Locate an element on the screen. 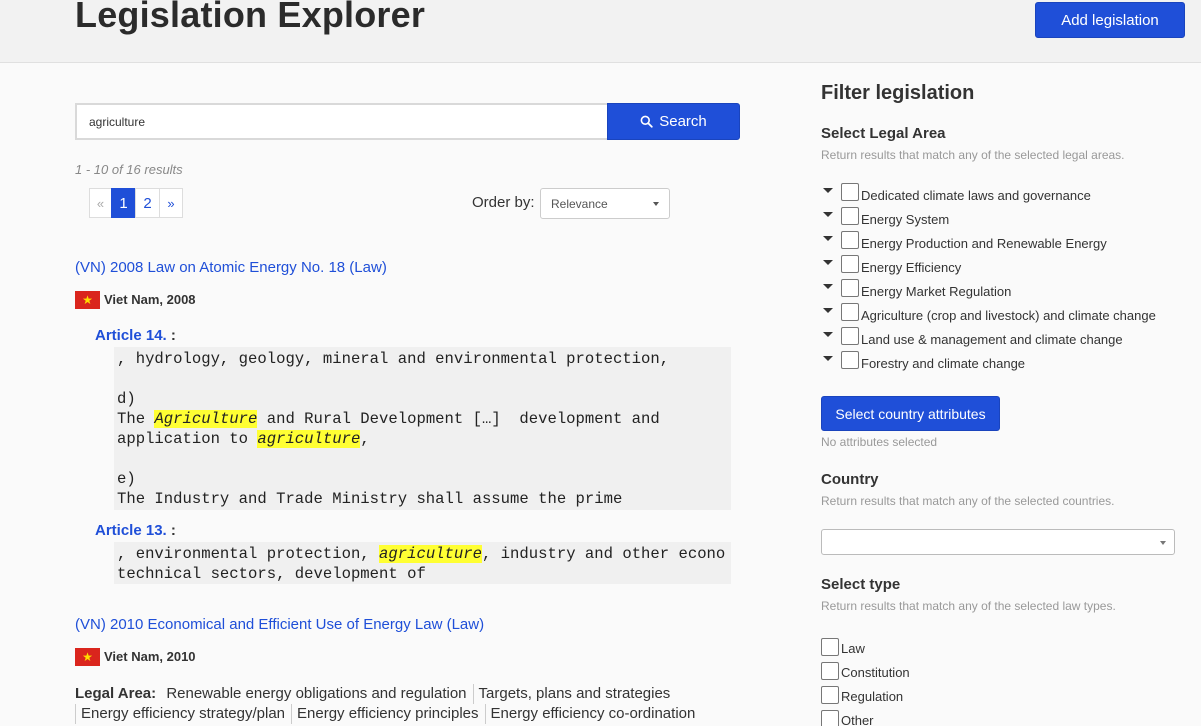 Image resolution: width=1201 pixels, height=726 pixels. search-icon is located at coordinates (646, 121).